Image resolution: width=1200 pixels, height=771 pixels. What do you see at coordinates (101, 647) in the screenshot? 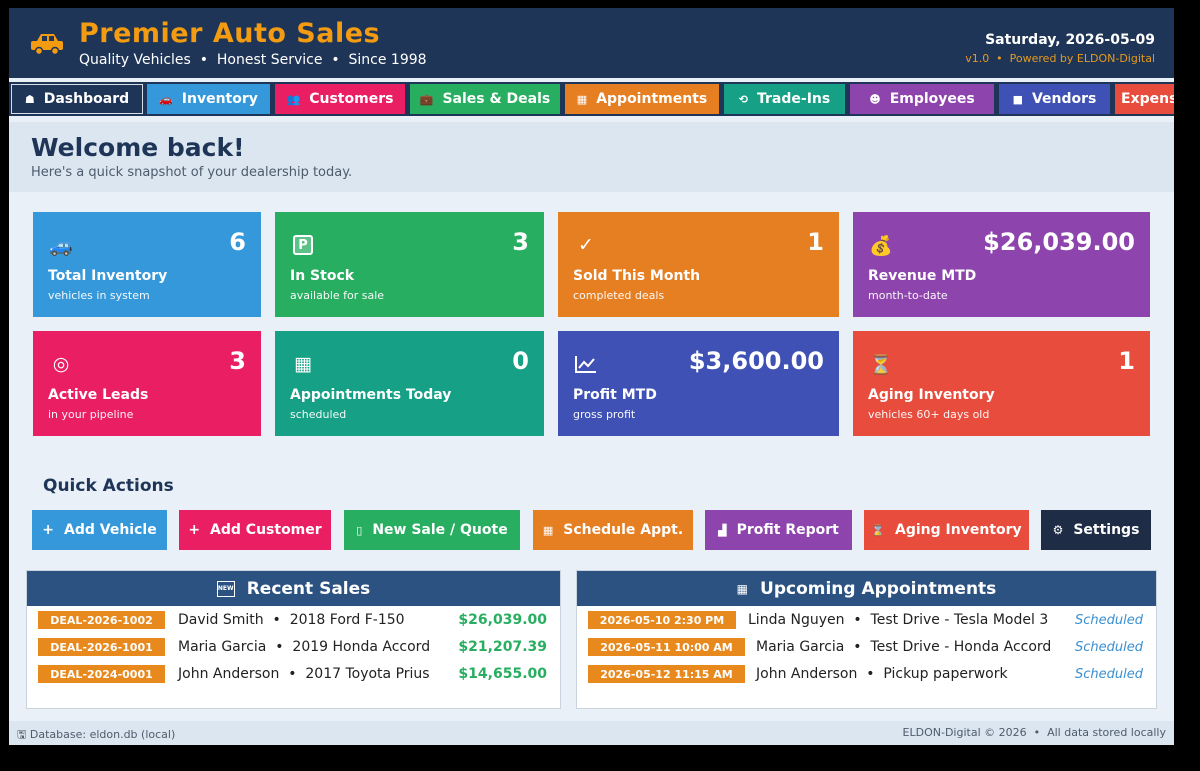
I see `deal-id-badge: DEAL-2026-1001` at bounding box center [101, 647].